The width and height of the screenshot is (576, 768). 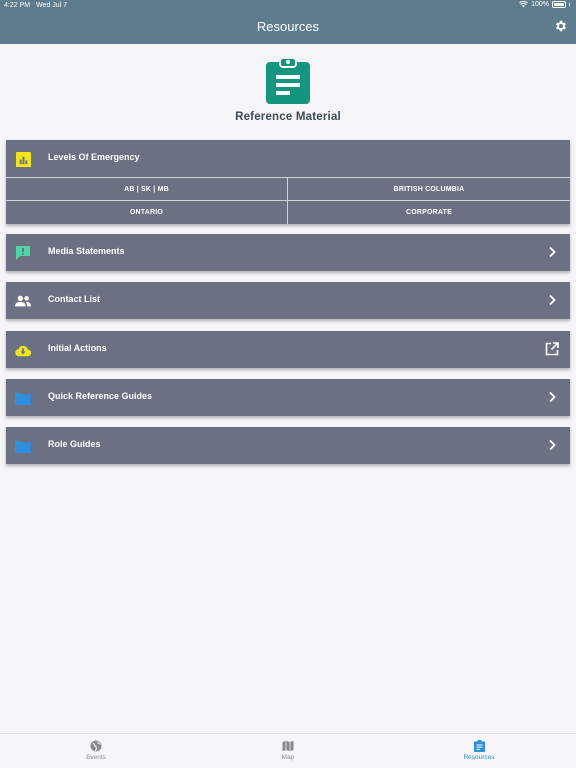 I want to click on battery-percent: 100%, so click(x=540, y=4).